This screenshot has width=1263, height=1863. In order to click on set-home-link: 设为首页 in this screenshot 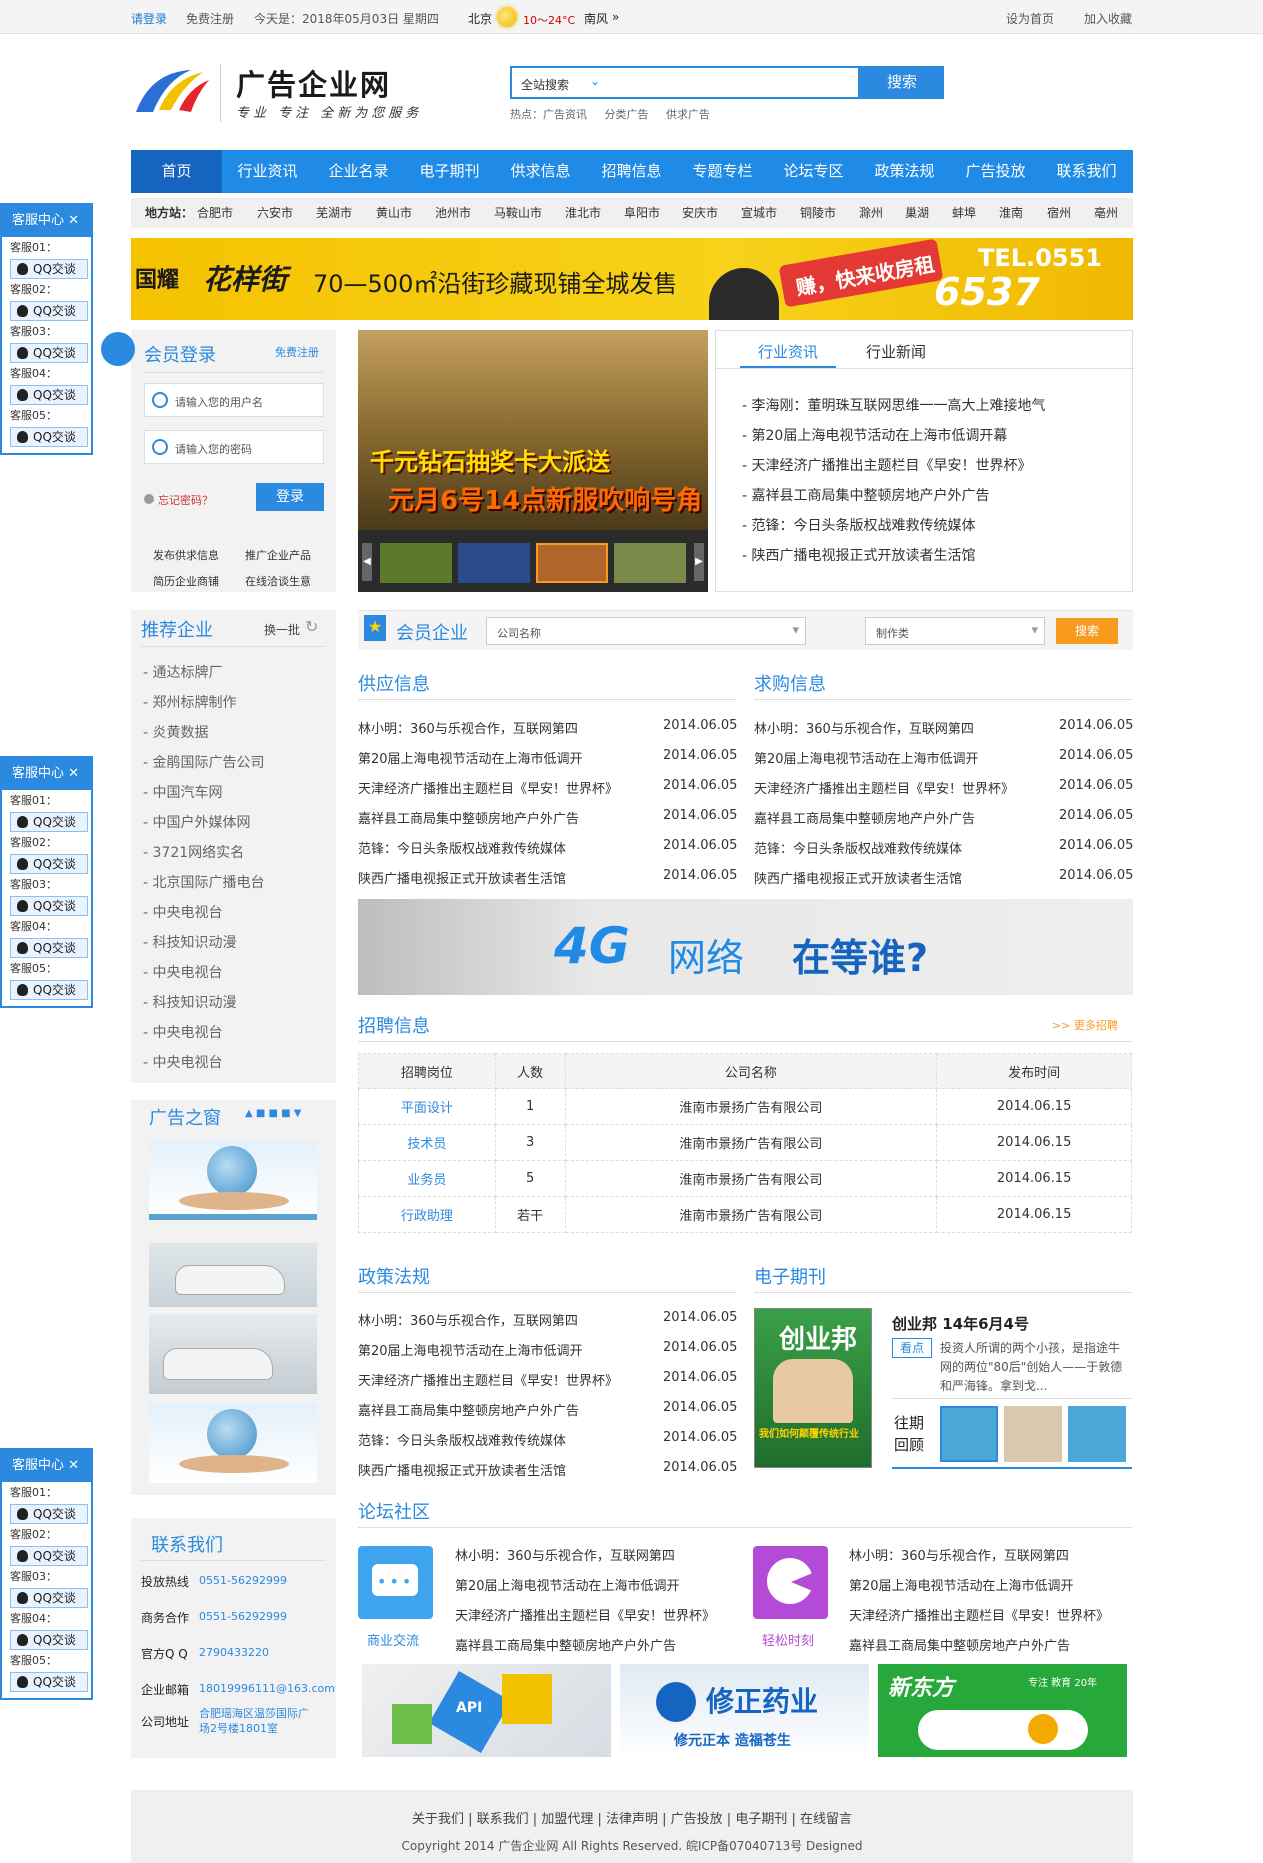, I will do `click(1030, 18)`.